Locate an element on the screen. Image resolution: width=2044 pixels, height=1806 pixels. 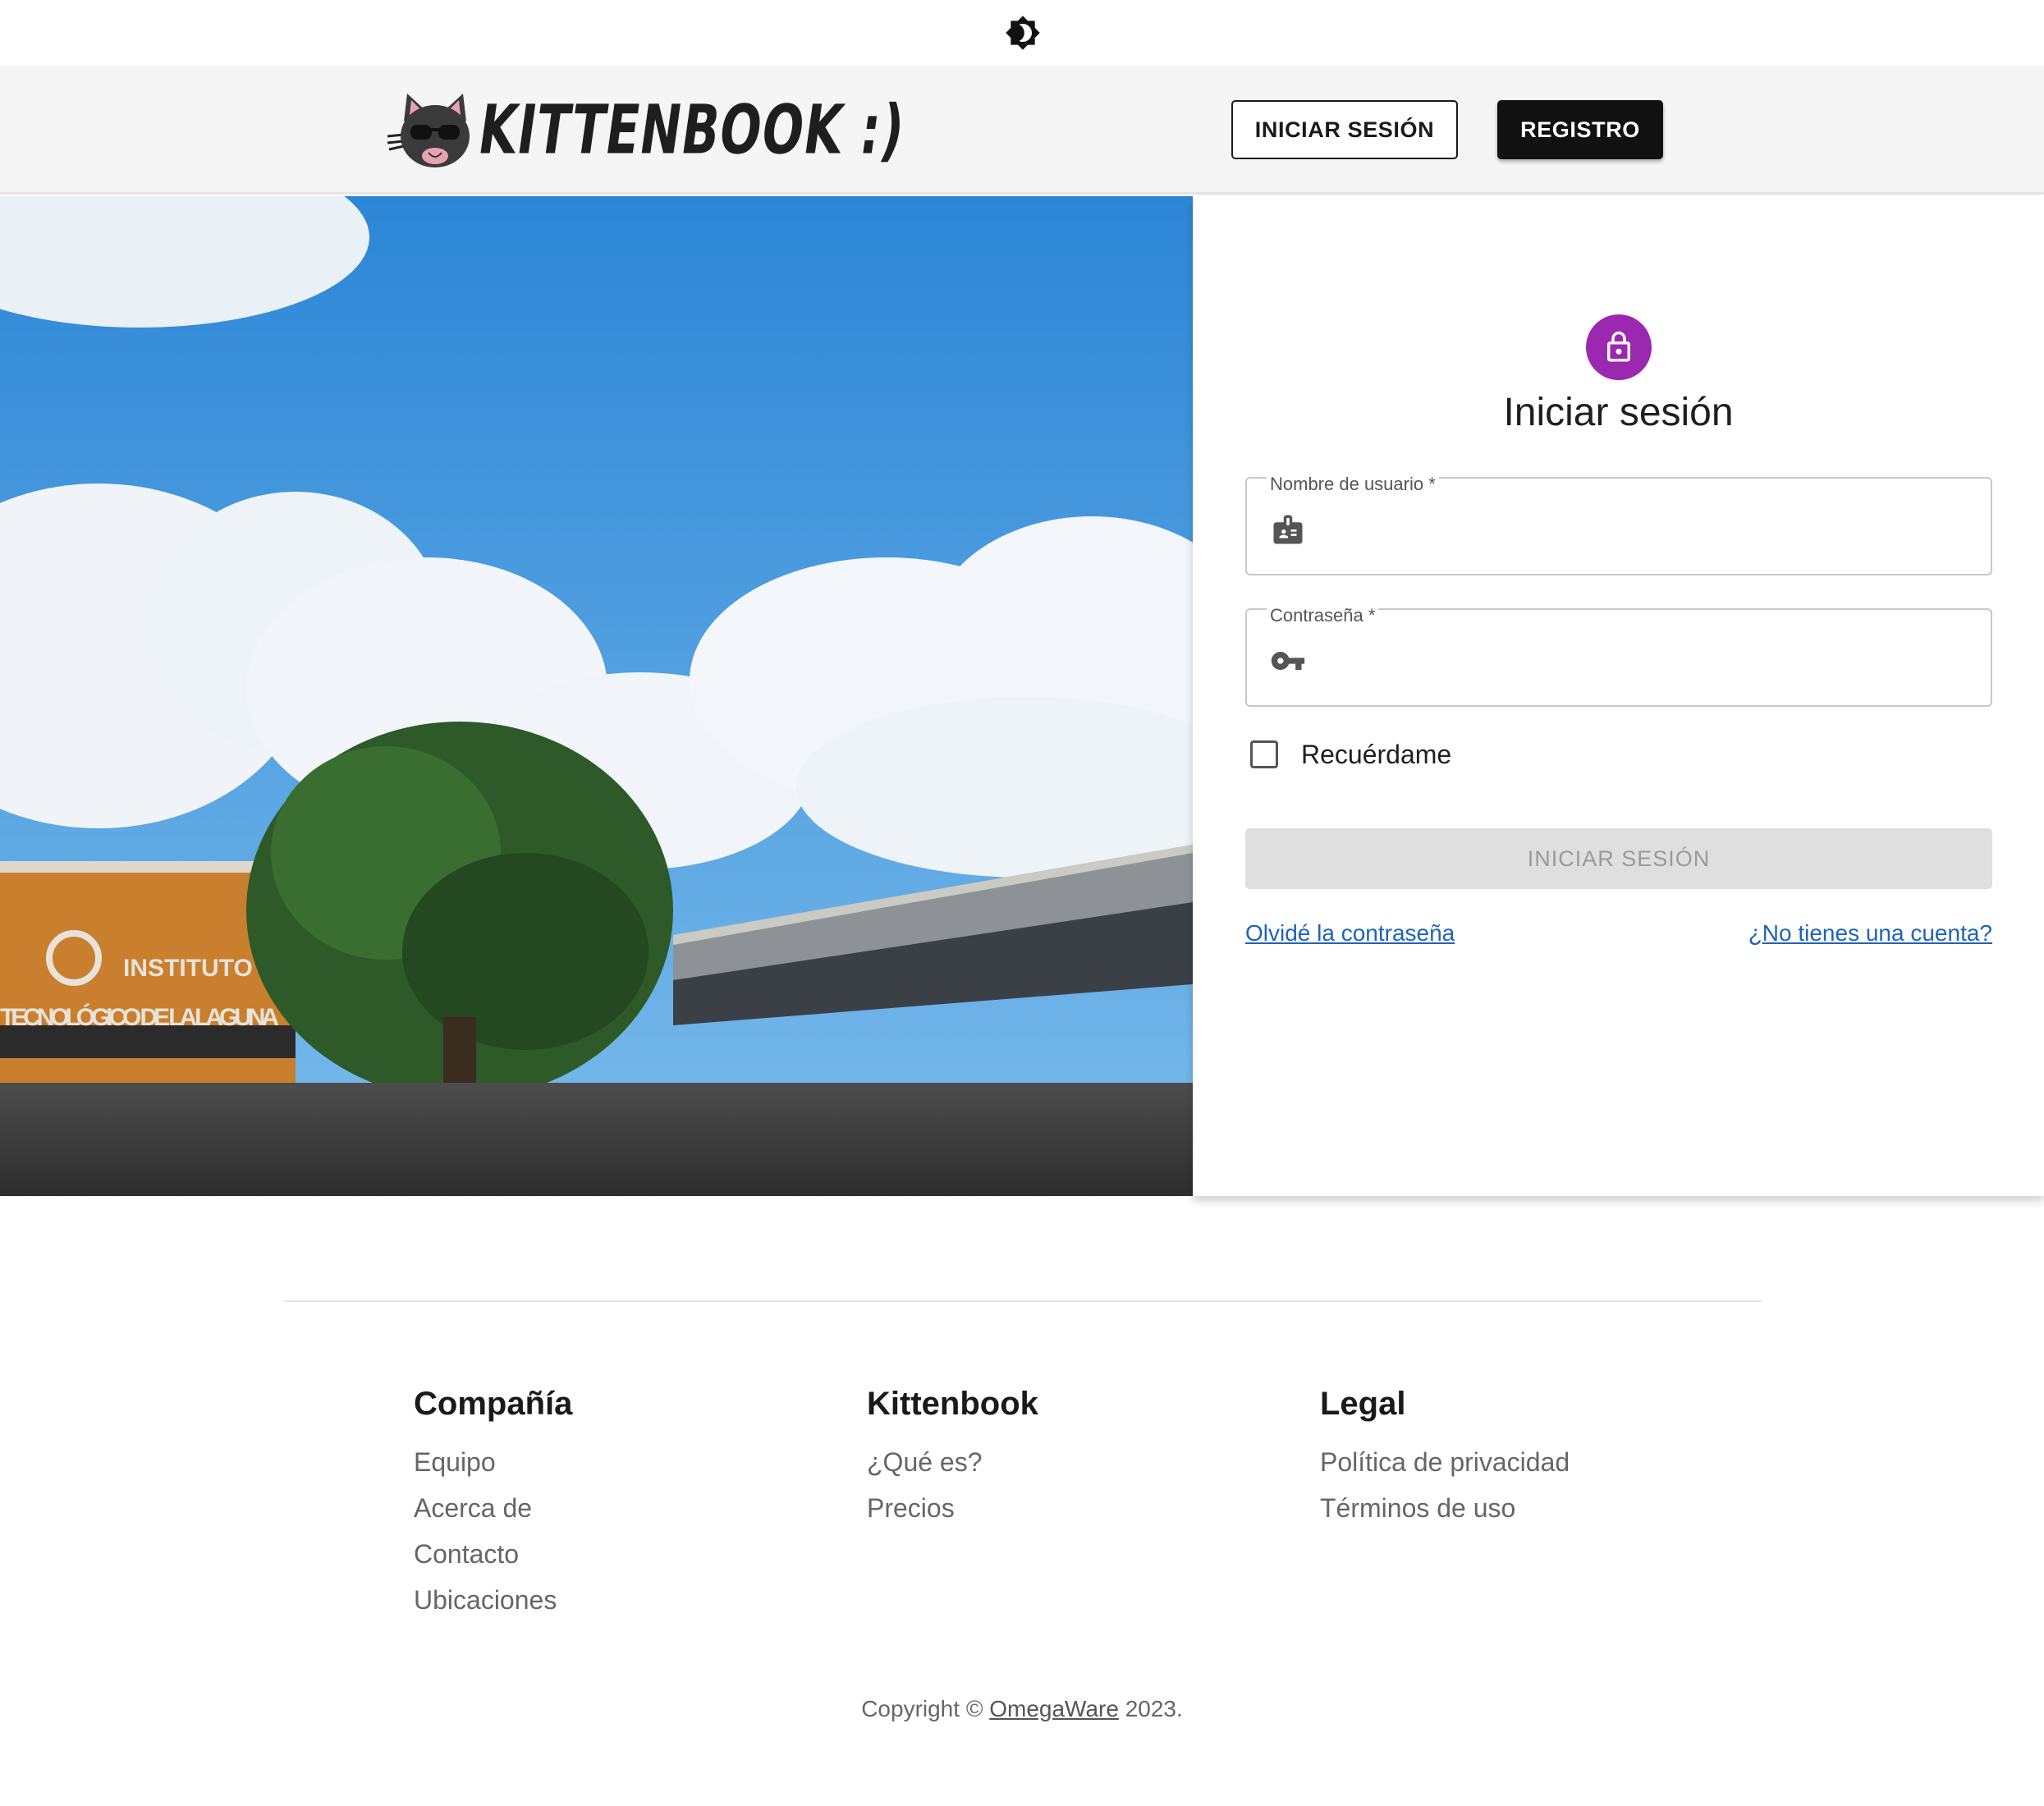
footer-link-about: Acerca de is located at coordinates (493, 1508).